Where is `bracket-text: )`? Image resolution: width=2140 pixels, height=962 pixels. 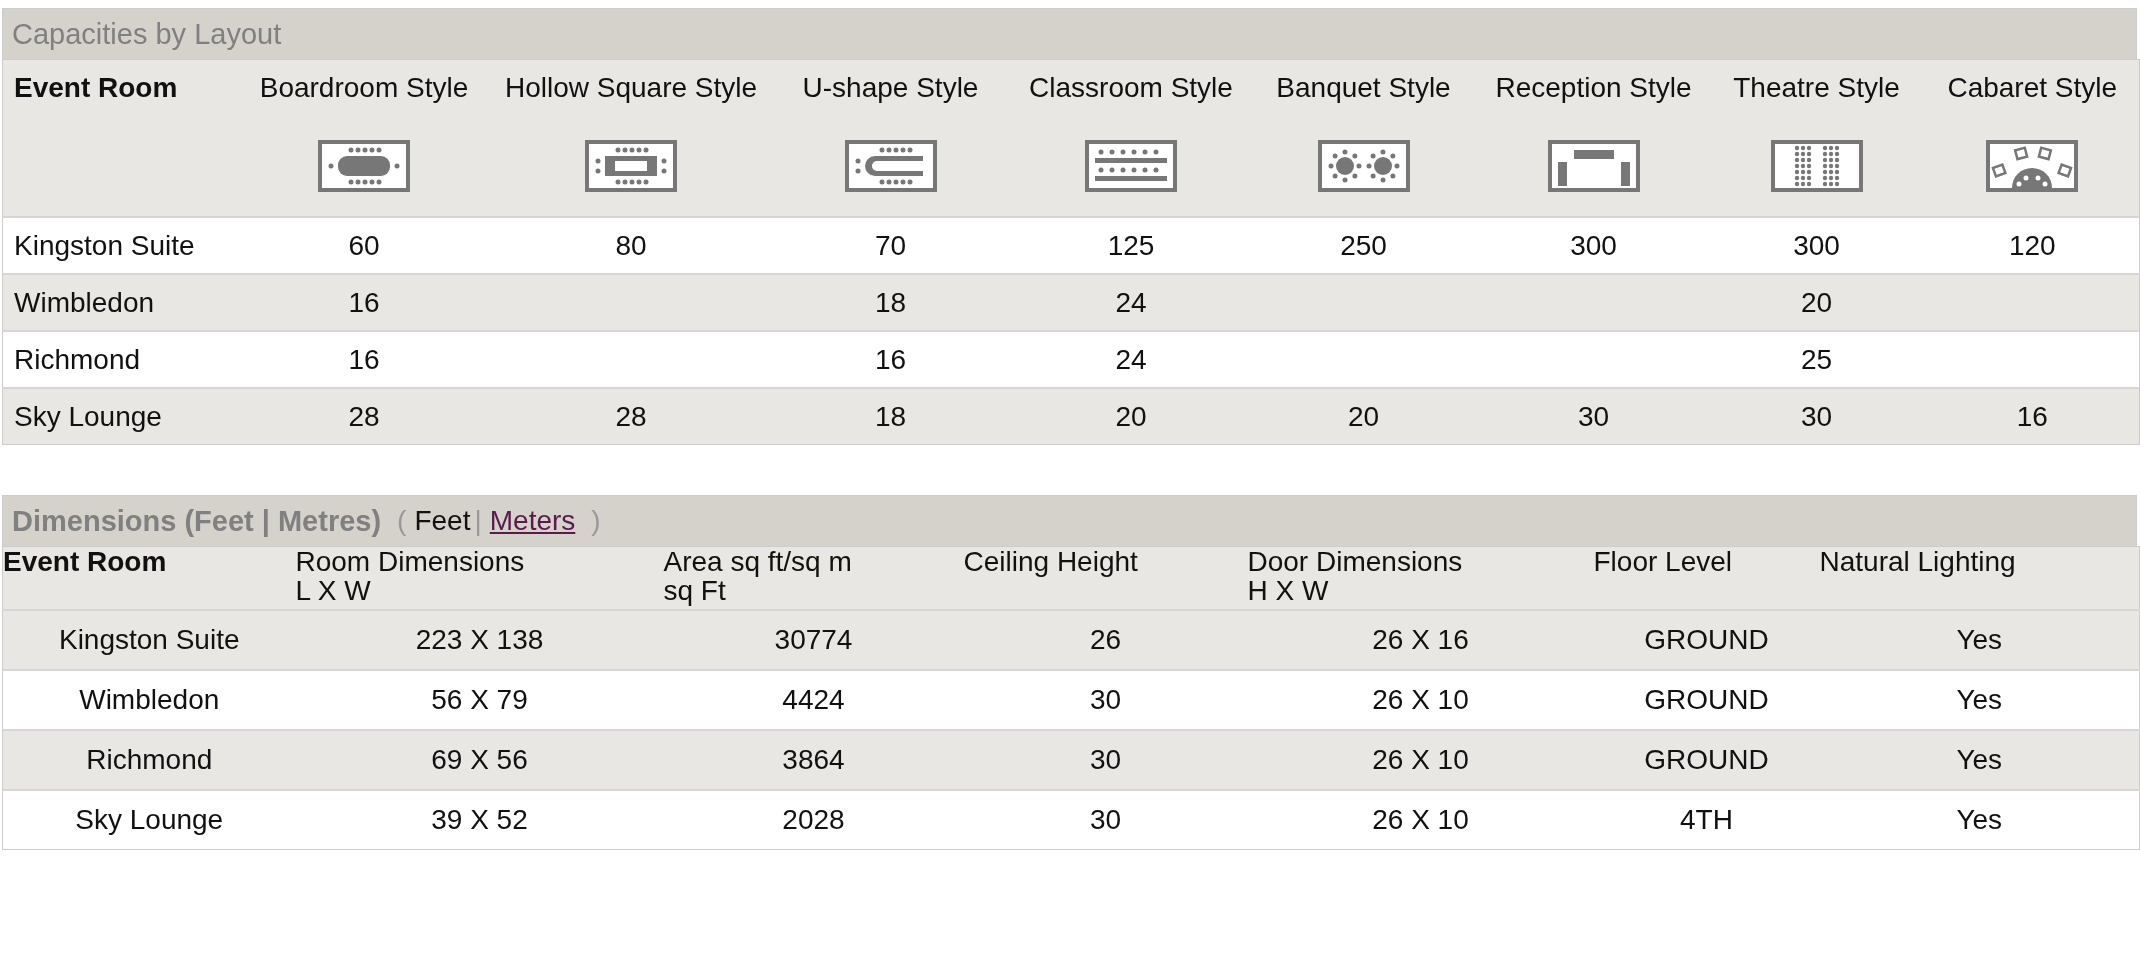 bracket-text: ) is located at coordinates (596, 521).